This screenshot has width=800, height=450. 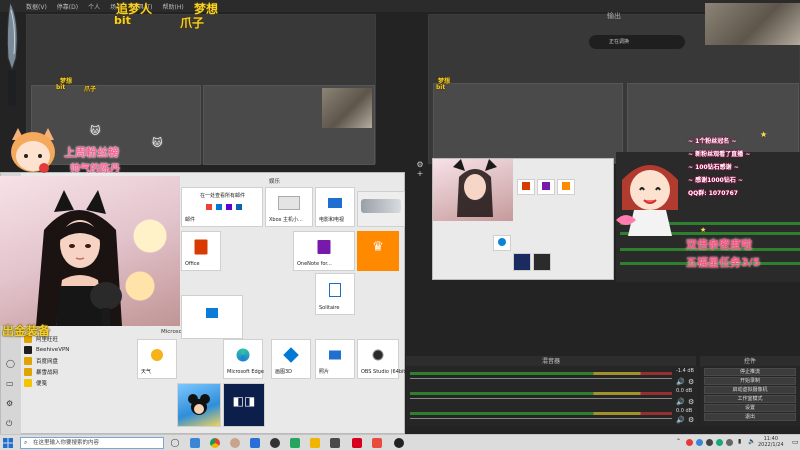 What do you see at coordinates (771, 442) in the screenshot?
I see `clock: 11:40 2022/1/24` at bounding box center [771, 442].